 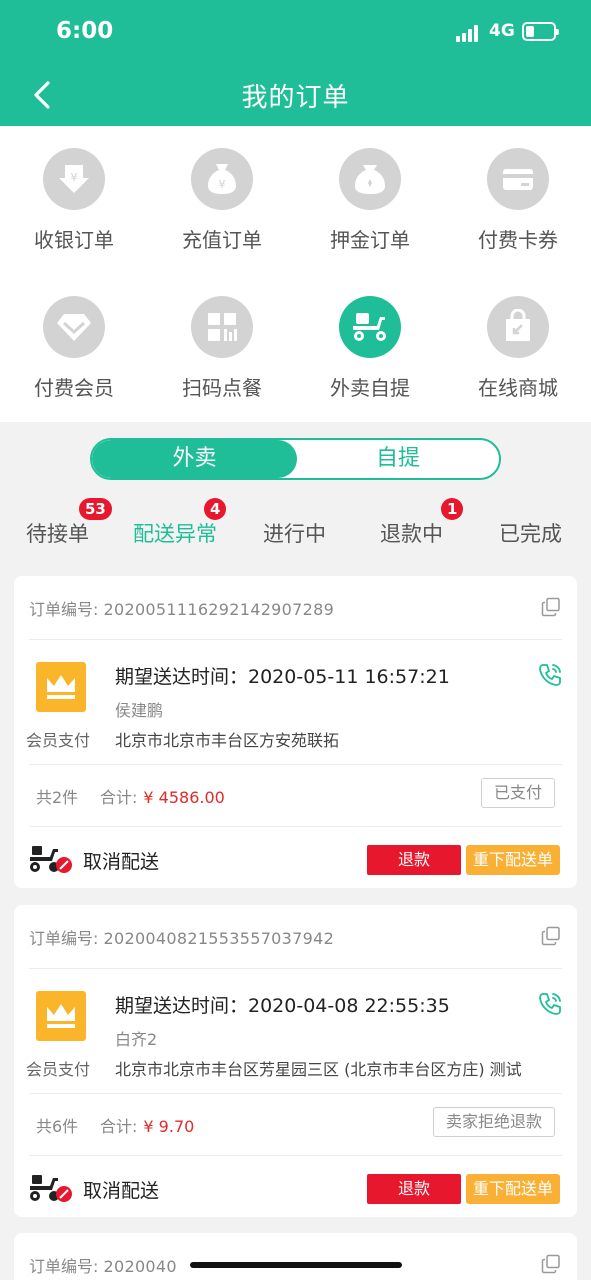 I want to click on delivery-type-toggle: 外卖 自提, so click(x=295, y=459).